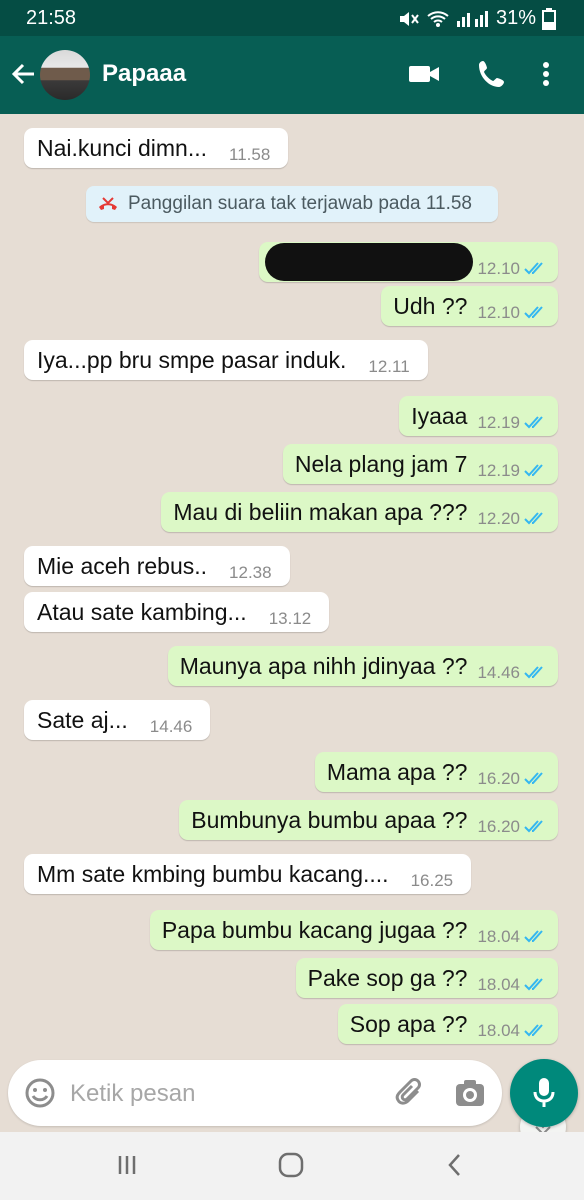 This screenshot has height=1200, width=584. I want to click on system-nav-bar, so click(292, 1166).